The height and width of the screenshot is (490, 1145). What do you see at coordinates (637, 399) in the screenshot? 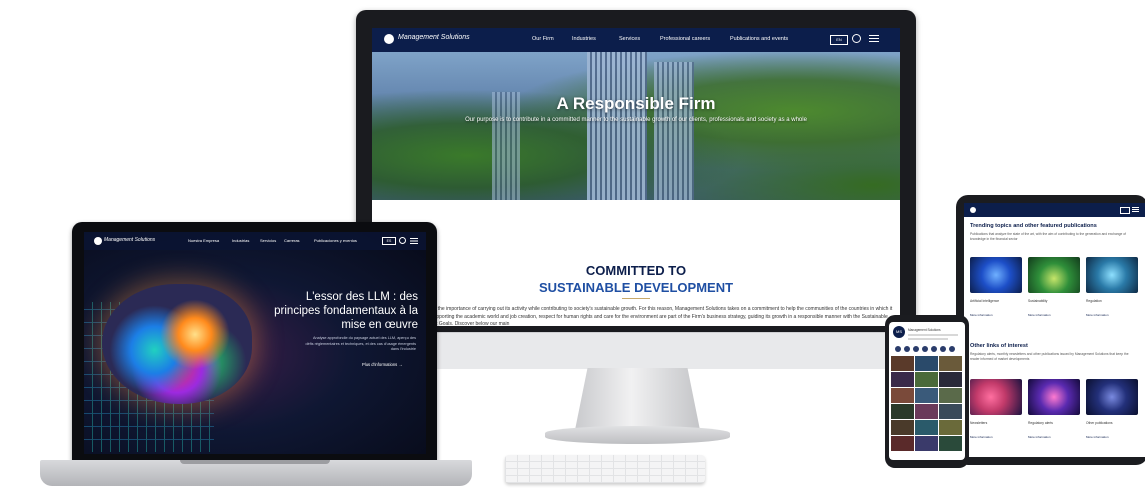
I see `monitor-stand` at bounding box center [637, 399].